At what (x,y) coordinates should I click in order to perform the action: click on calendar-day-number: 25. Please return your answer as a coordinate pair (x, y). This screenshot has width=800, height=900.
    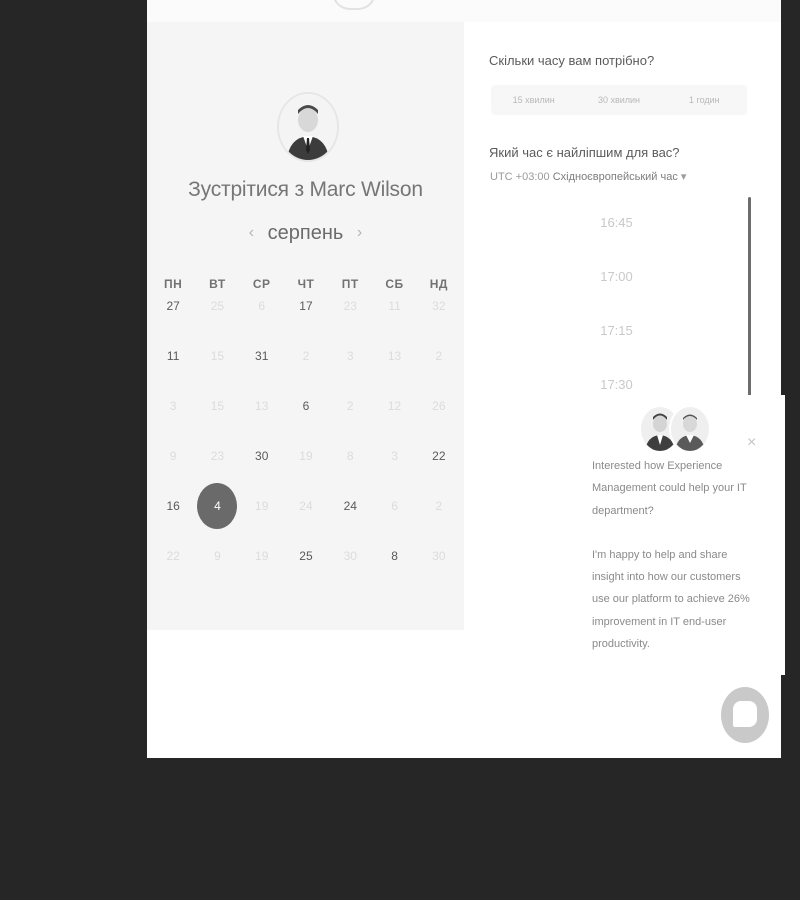
    Looking at the image, I should click on (306, 556).